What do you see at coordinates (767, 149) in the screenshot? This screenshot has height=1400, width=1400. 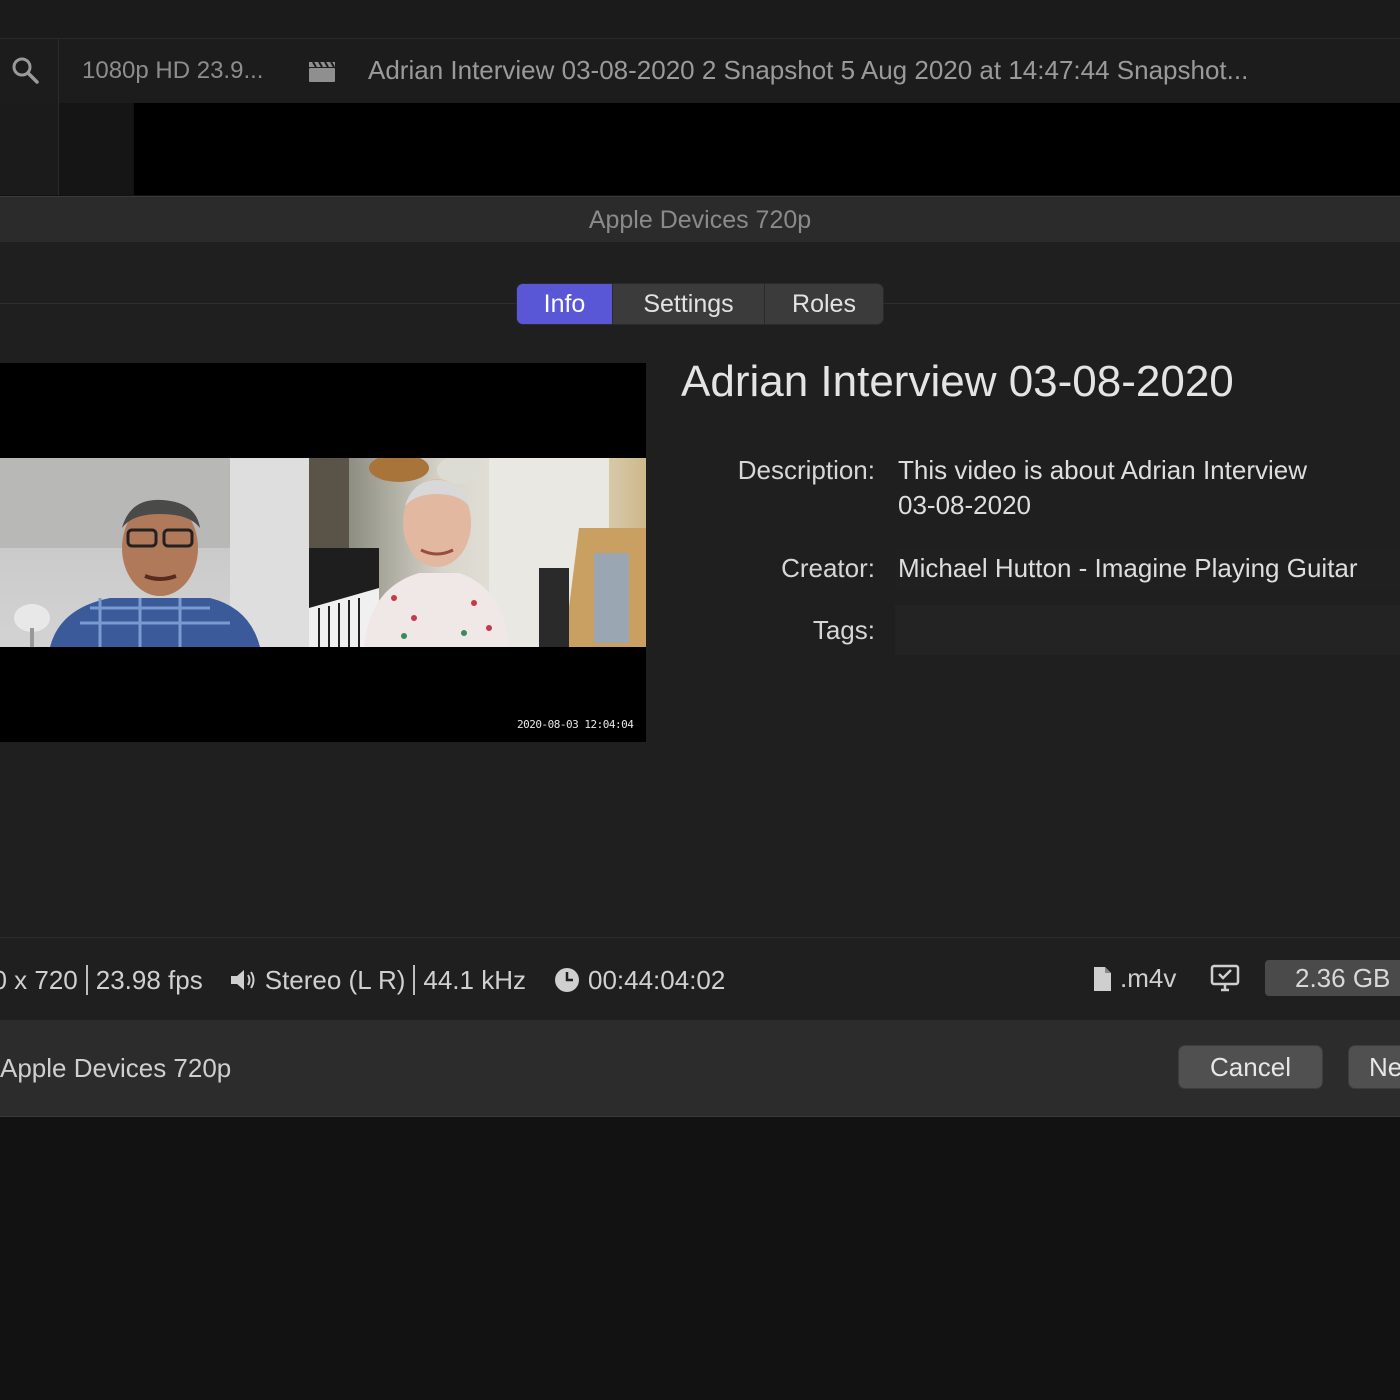 I see `filmstrip` at bounding box center [767, 149].